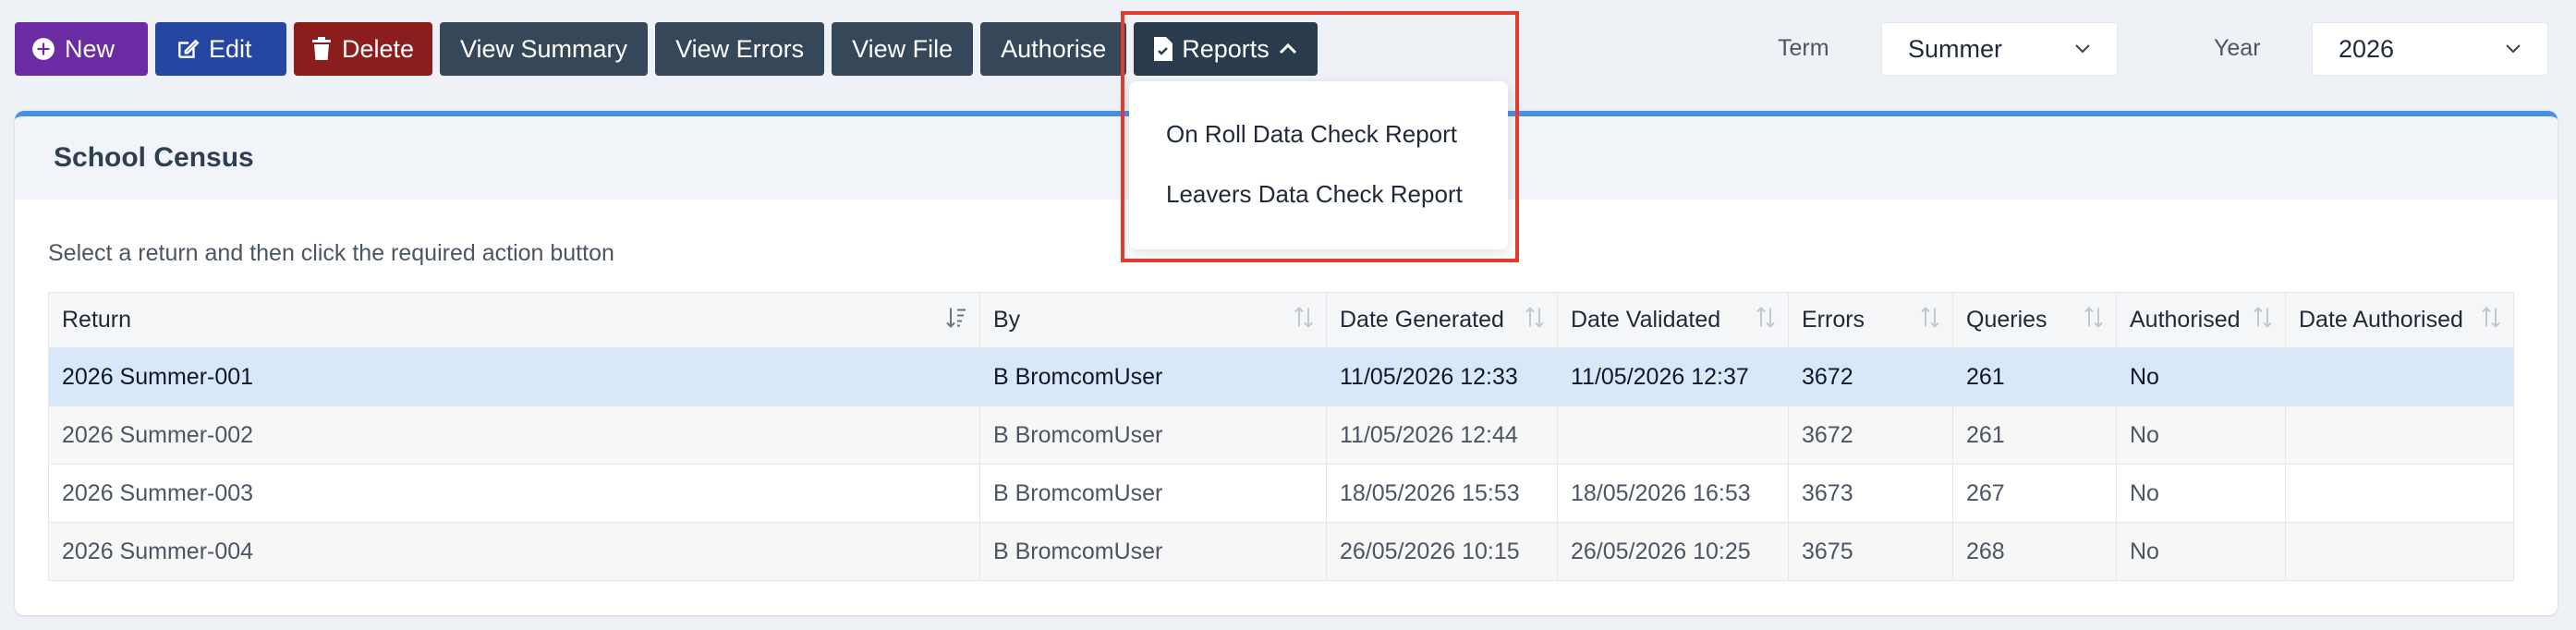  What do you see at coordinates (1955, 48) in the screenshot?
I see `term-select-value: Summer` at bounding box center [1955, 48].